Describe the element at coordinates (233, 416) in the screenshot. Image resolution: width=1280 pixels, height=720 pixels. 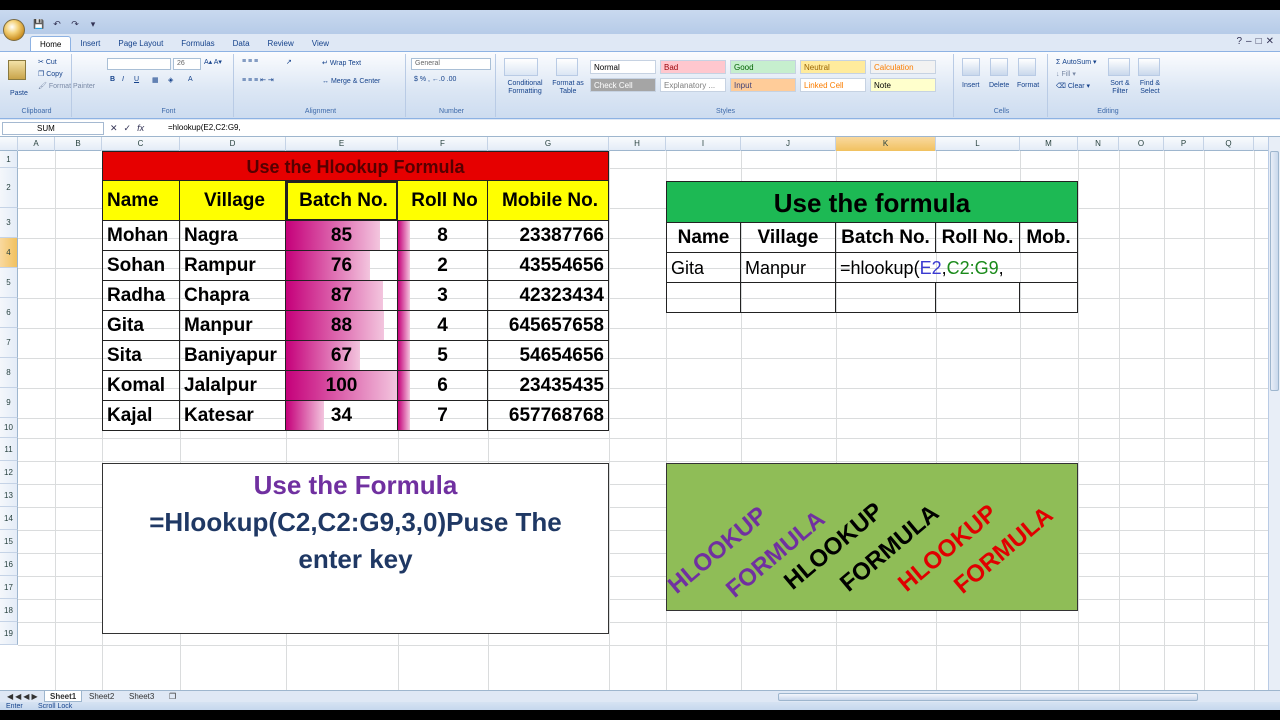
I see `student-cell-village: Katesar` at that location.